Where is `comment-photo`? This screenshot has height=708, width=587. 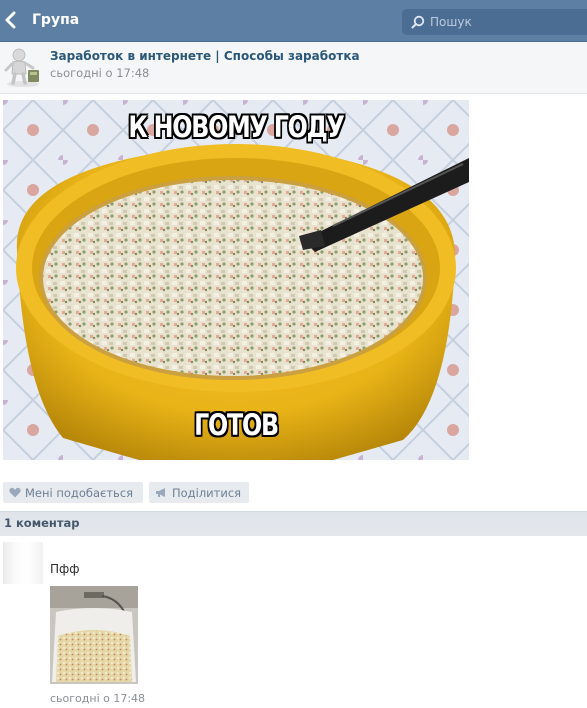
comment-photo is located at coordinates (94, 635).